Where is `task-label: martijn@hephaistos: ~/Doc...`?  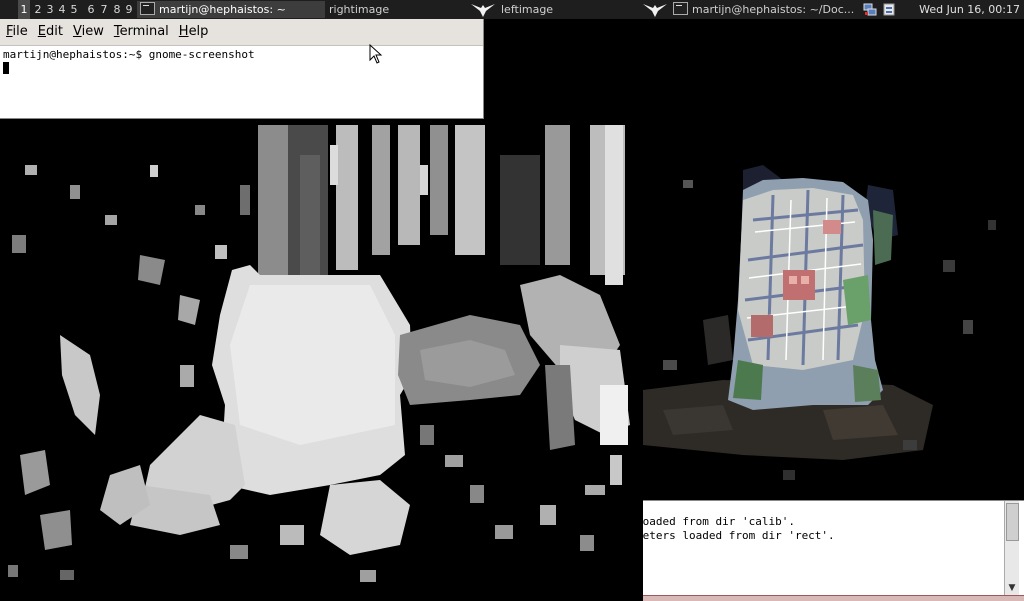 task-label: martijn@hephaistos: ~/Doc... is located at coordinates (773, 9).